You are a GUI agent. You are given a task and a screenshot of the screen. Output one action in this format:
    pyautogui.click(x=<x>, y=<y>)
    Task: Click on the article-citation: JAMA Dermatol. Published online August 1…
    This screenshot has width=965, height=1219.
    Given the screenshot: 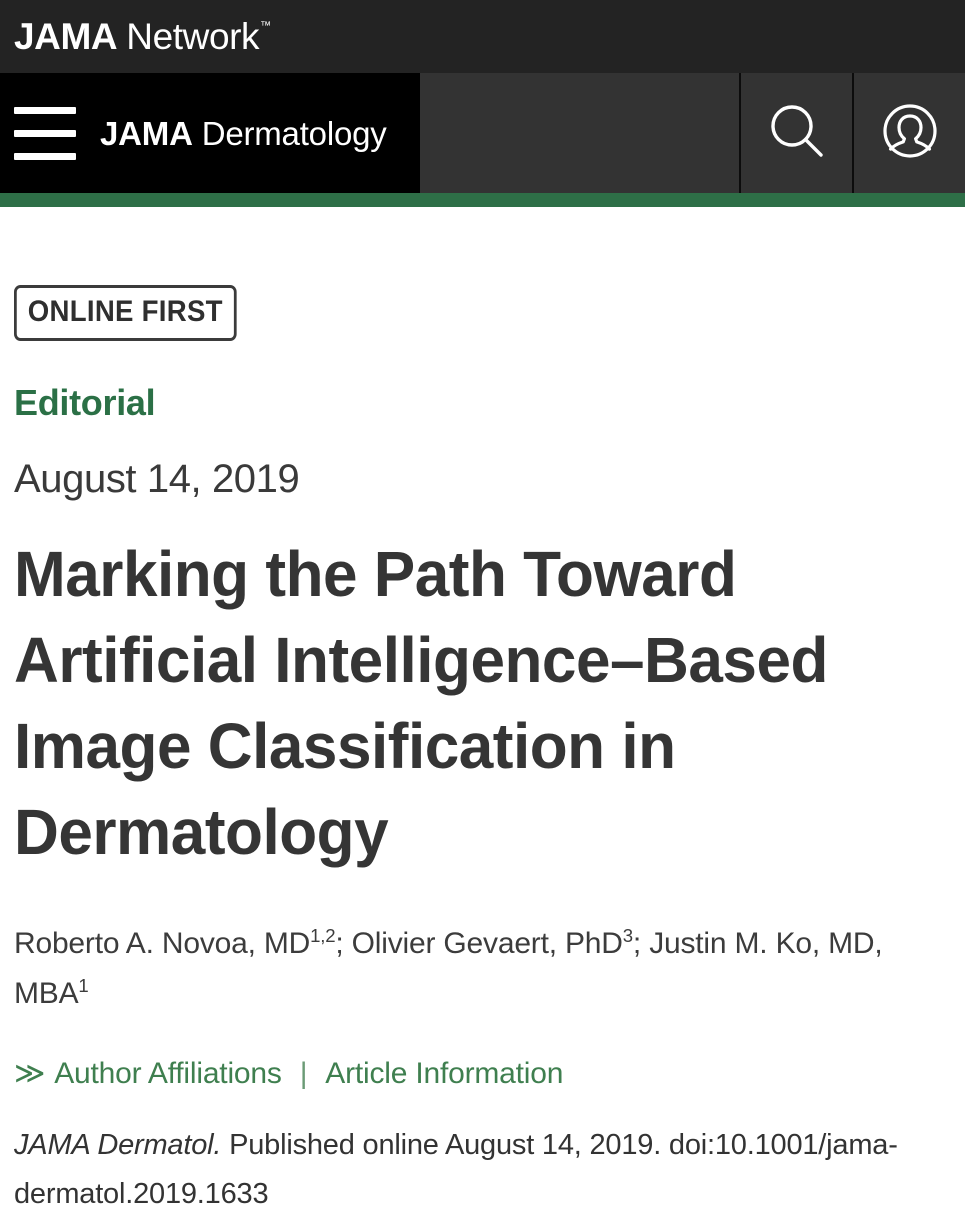 What is the action you would take?
    pyautogui.click(x=481, y=1170)
    